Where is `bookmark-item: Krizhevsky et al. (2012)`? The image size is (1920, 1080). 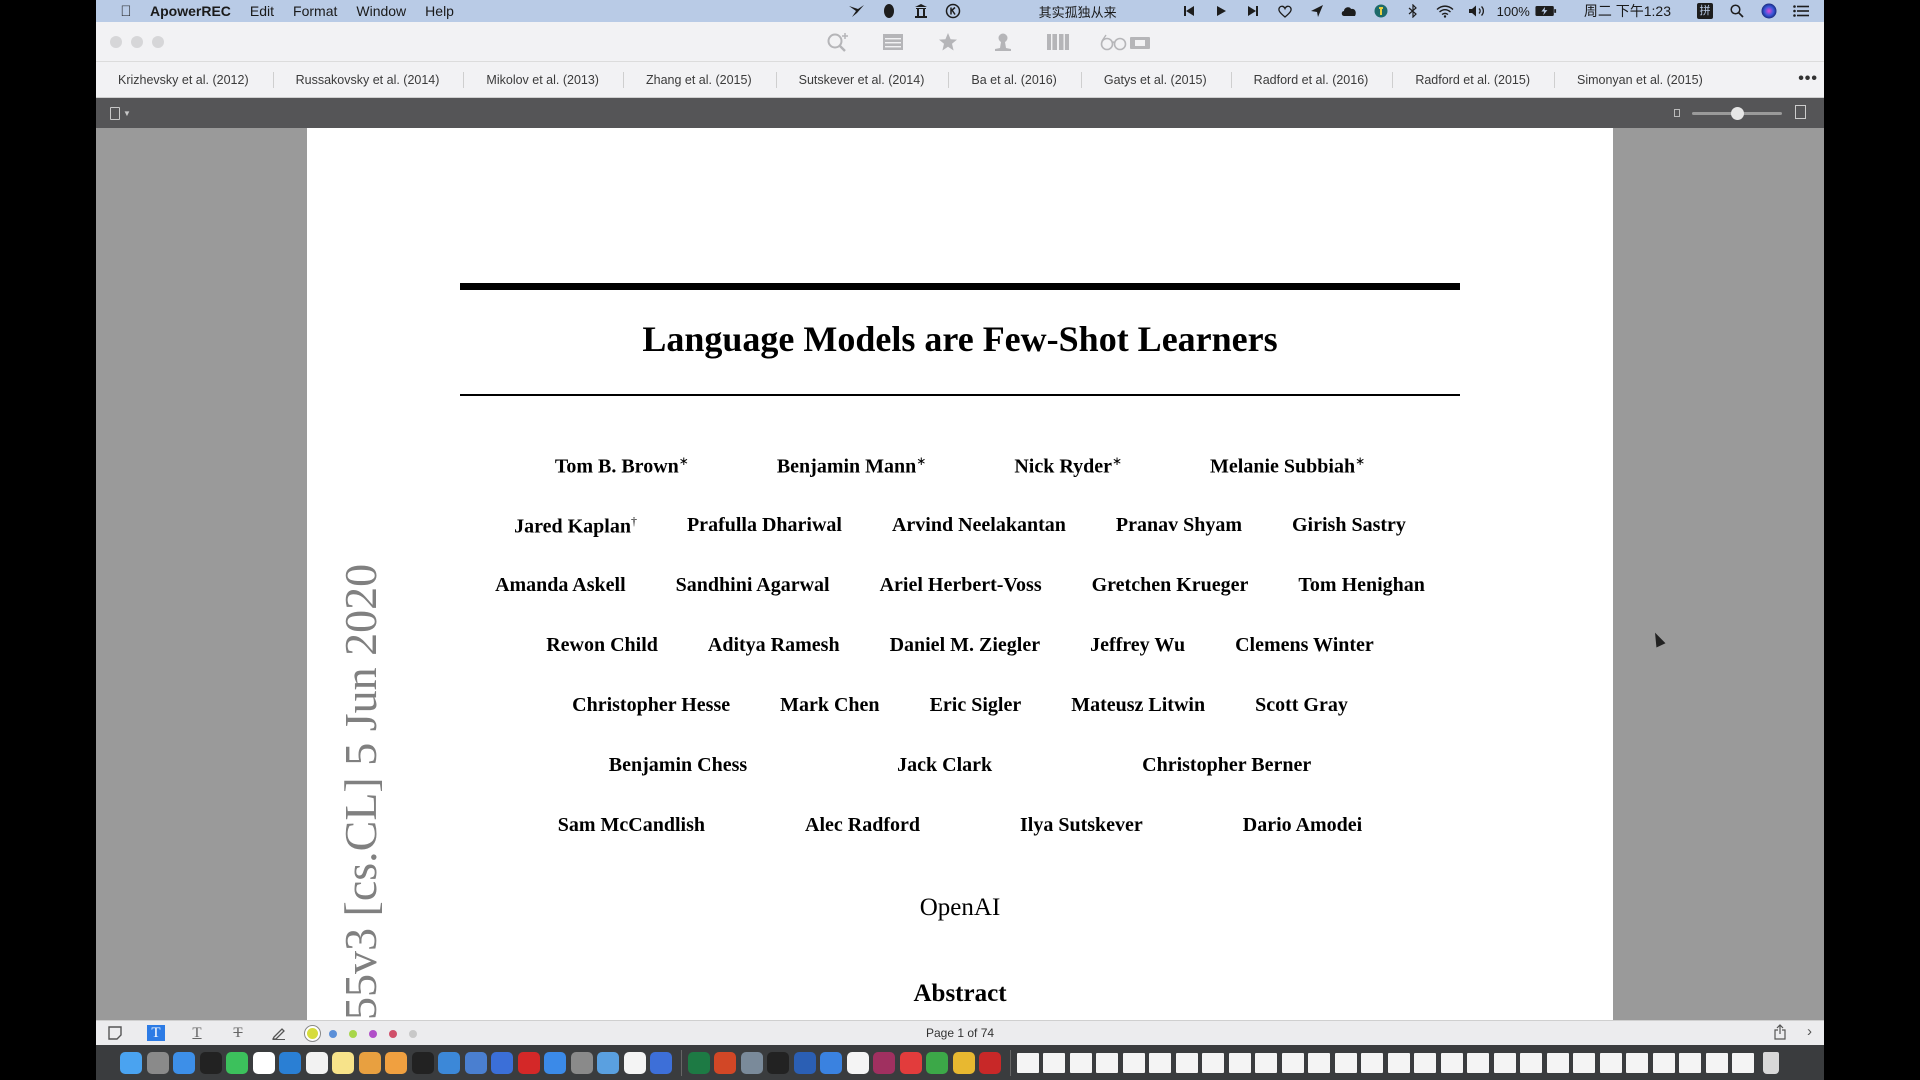
bookmark-item: Krizhevsky et al. (2012) is located at coordinates (185, 79).